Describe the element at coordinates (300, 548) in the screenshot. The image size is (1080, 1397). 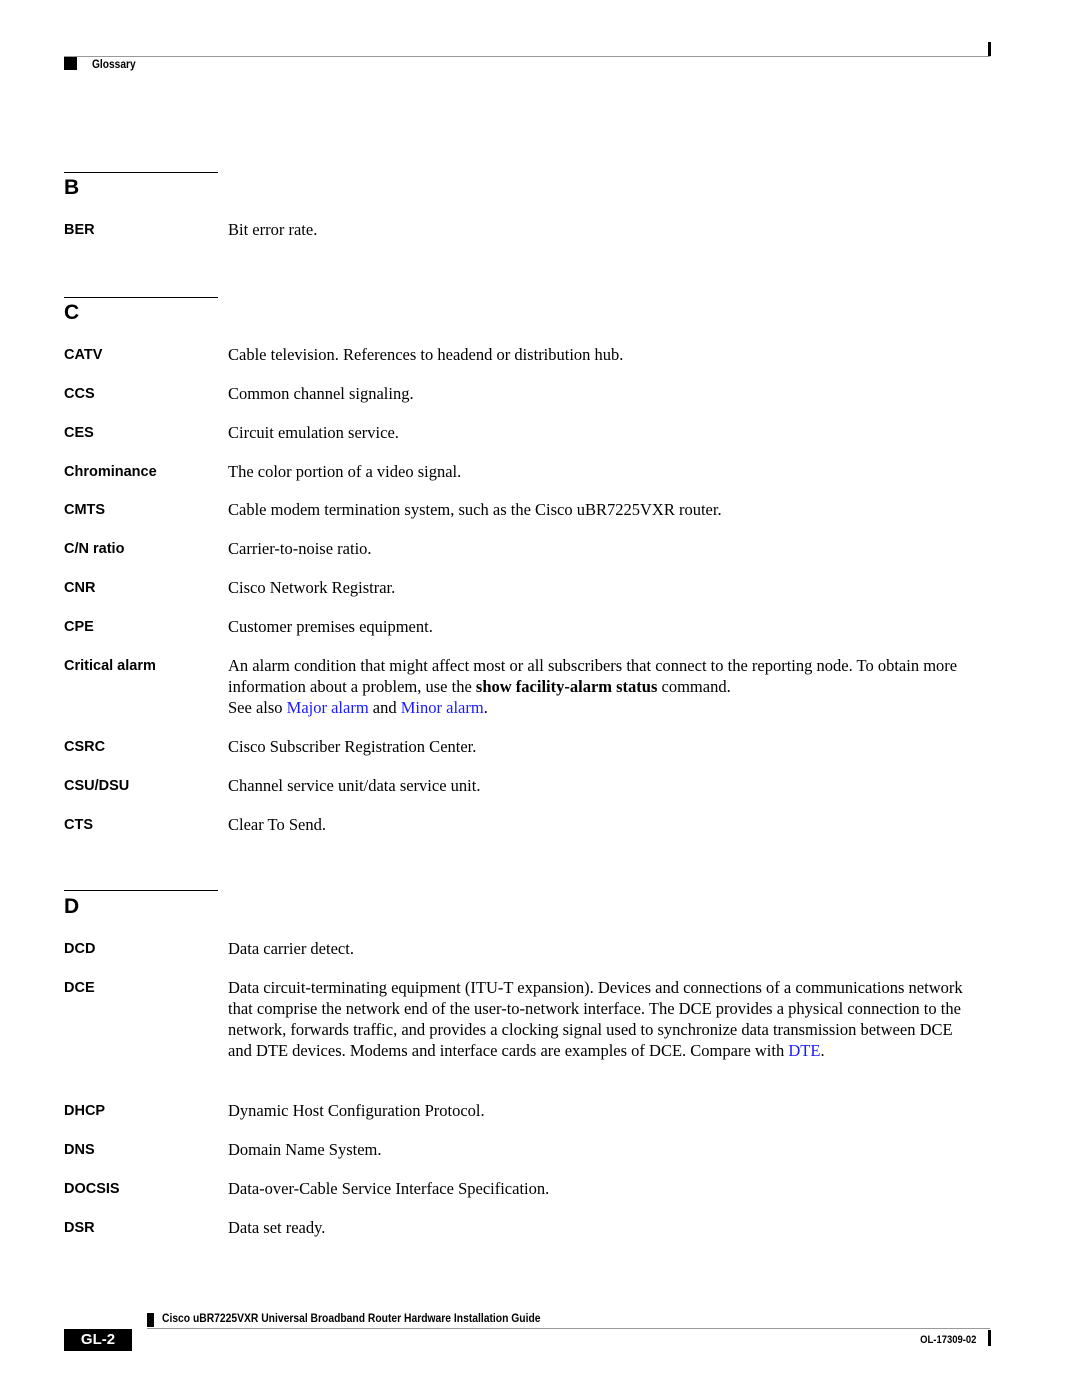
I see `definition-cn-ratio: Carrier-to-noise ratio.` at that location.